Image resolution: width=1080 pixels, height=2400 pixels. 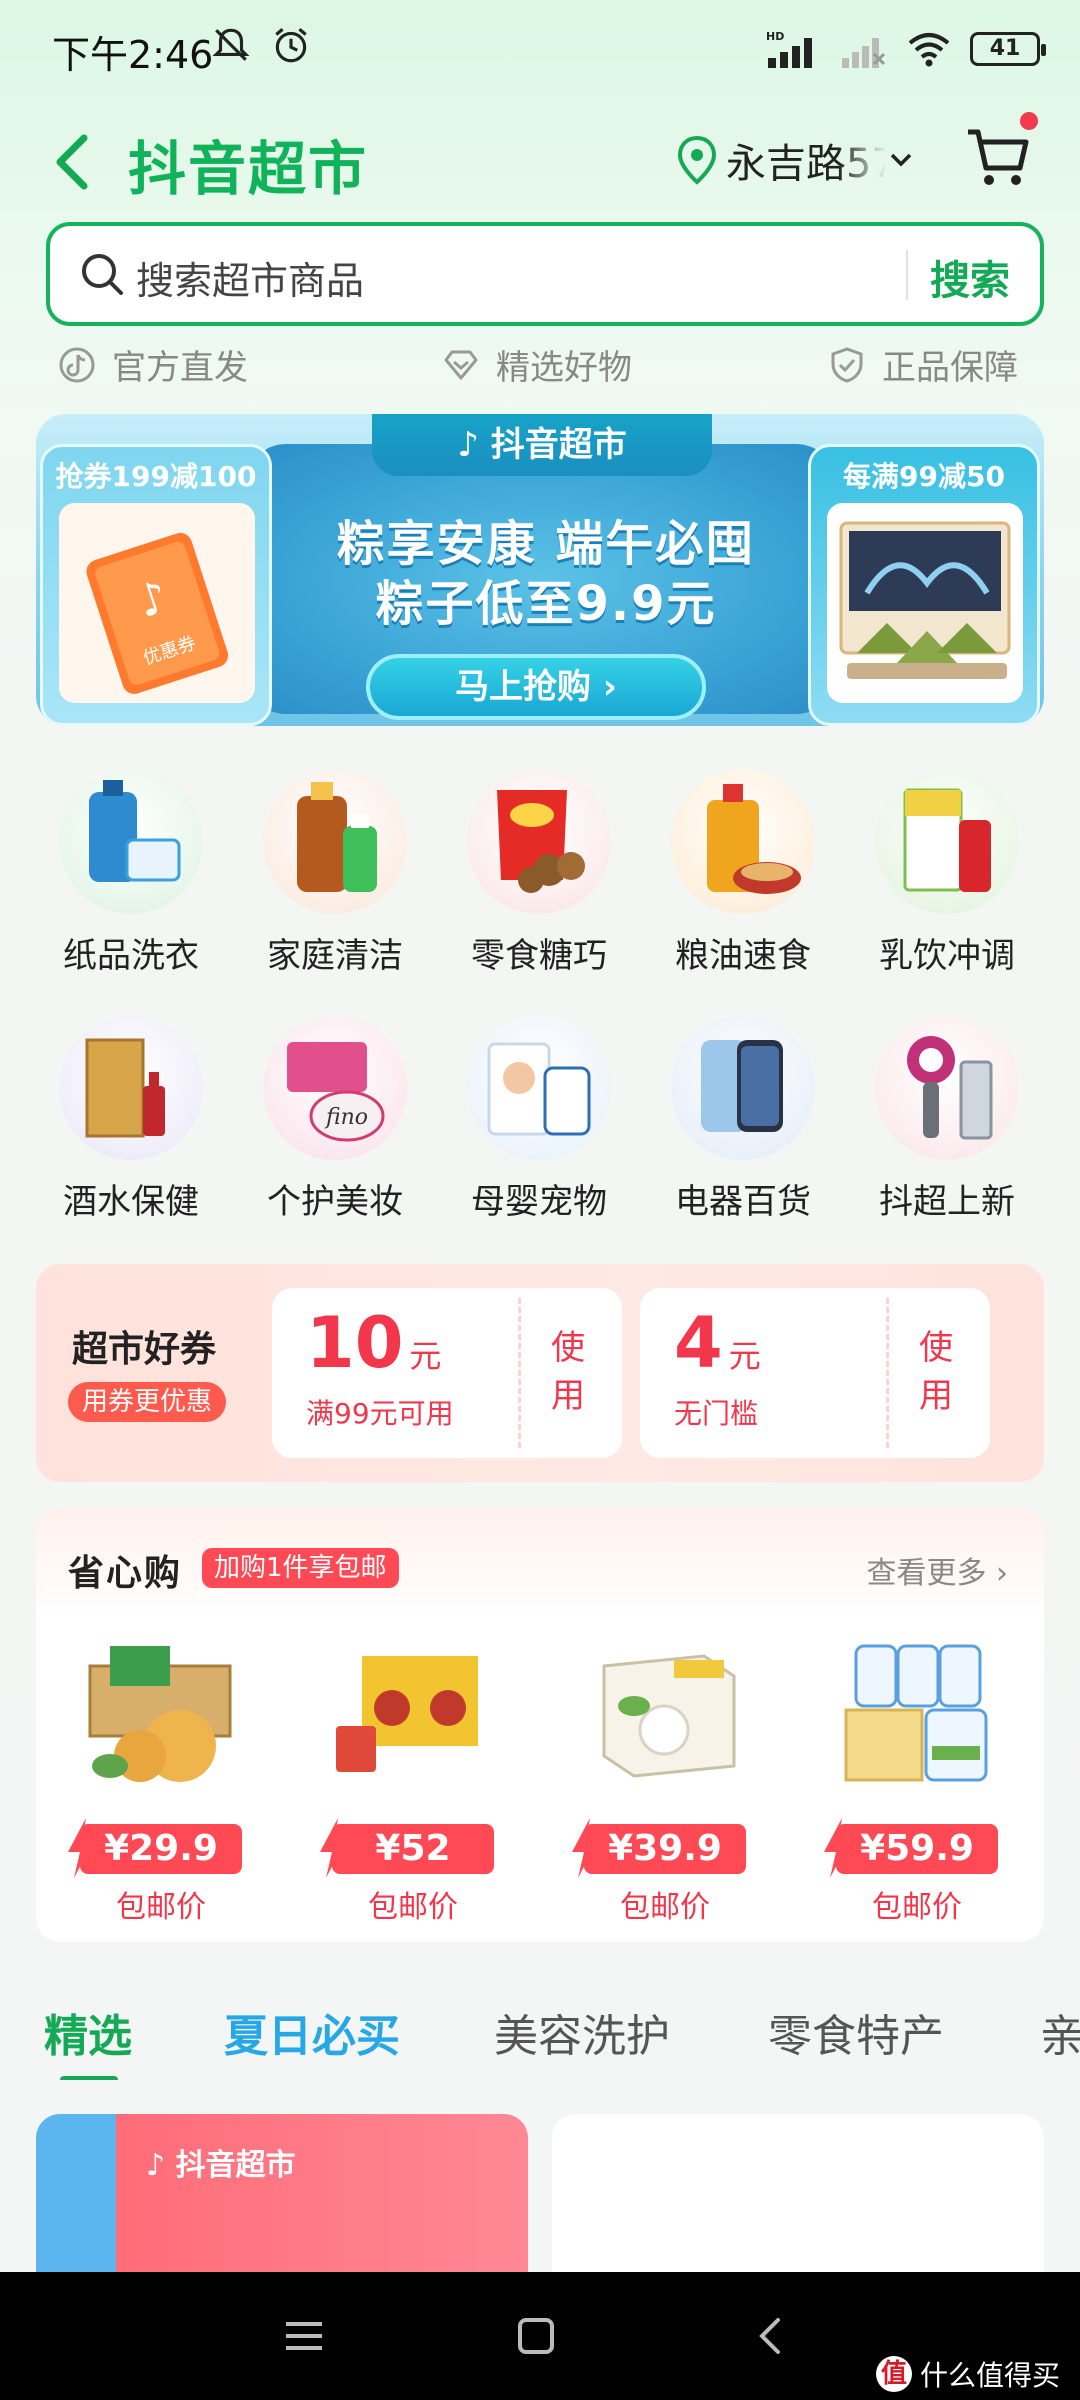 I want to click on section-title: 省心购, so click(x=125, y=1573).